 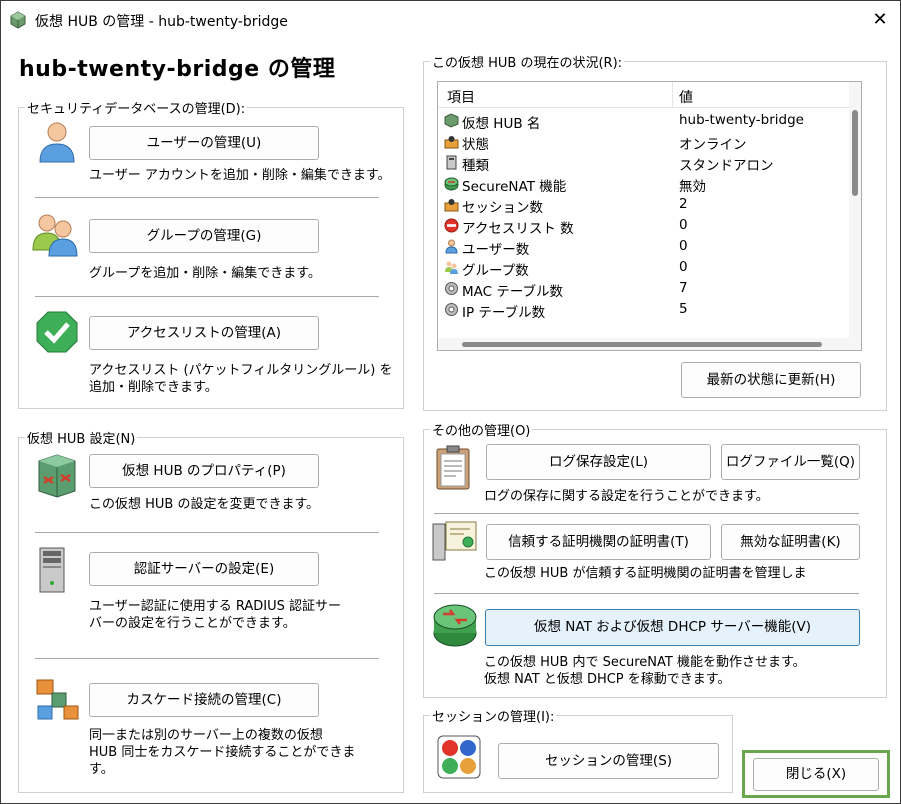 I want to click on session-icon, so click(x=451, y=205).